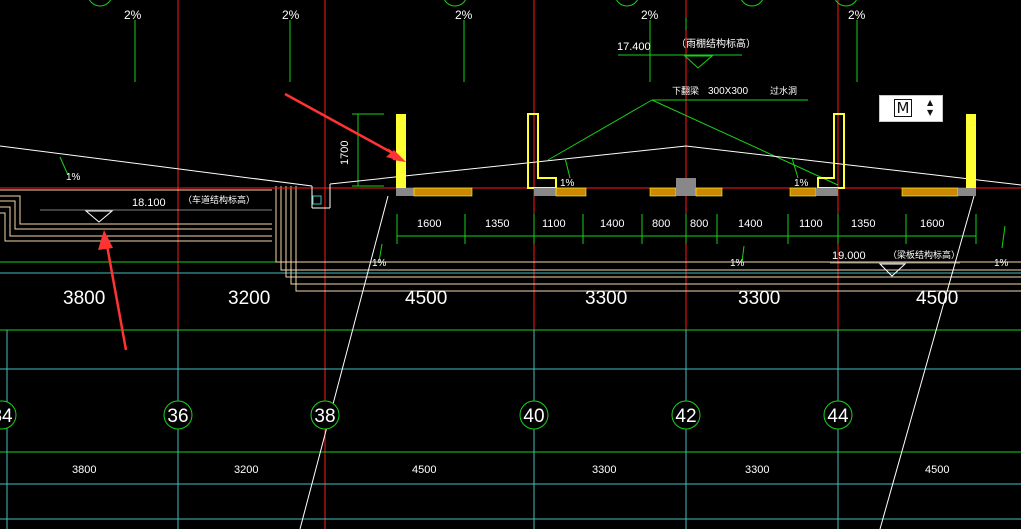  Describe the element at coordinates (924, 254) in the screenshot. I see `elevation-note: （梁板结构标高）` at that location.